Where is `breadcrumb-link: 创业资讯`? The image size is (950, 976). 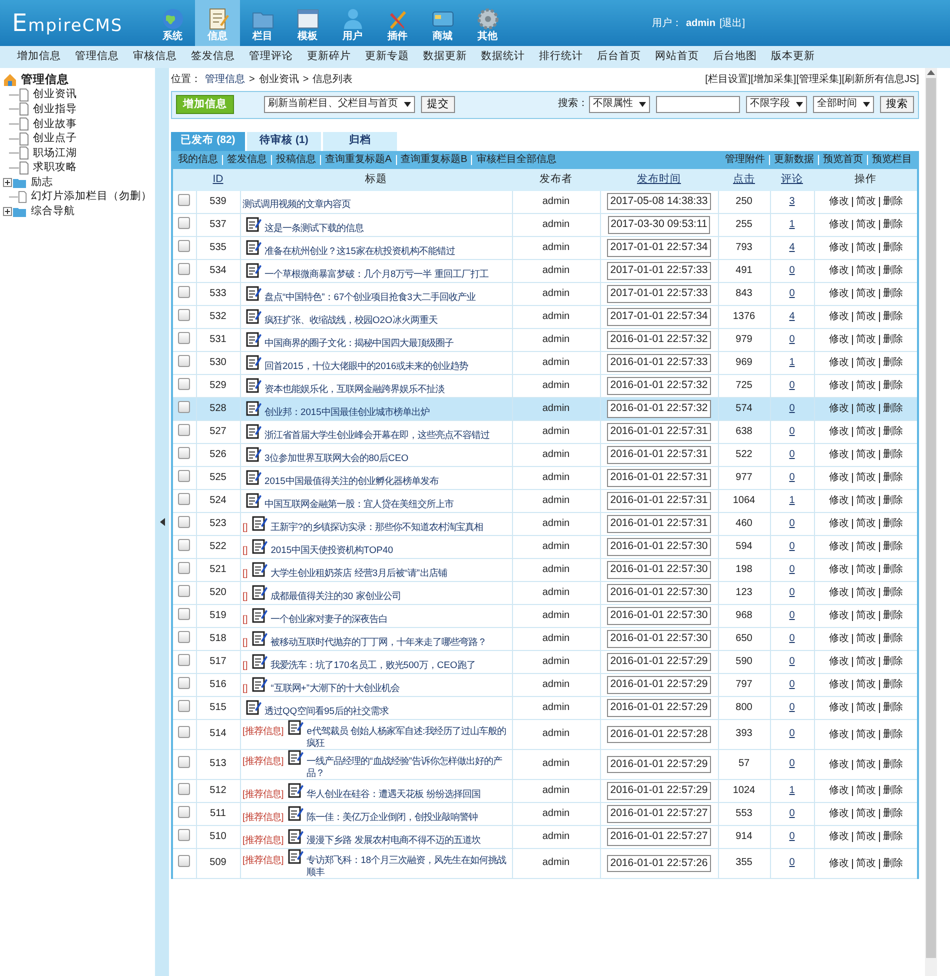 breadcrumb-link: 创业资讯 is located at coordinates (278, 80).